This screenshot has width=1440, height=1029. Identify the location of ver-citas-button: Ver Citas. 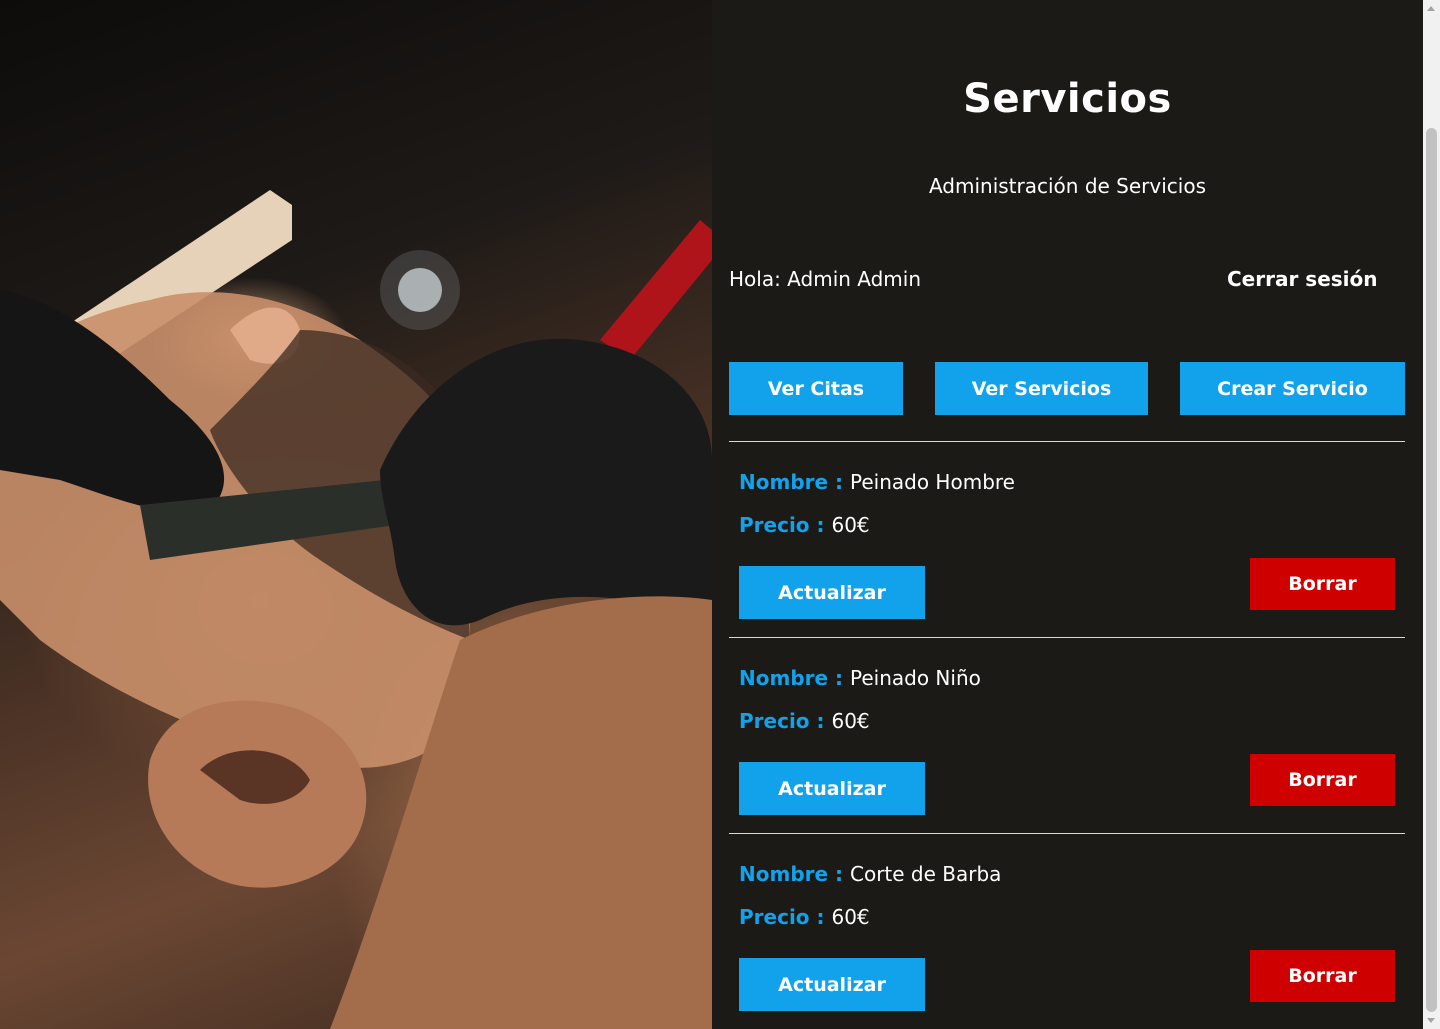
(816, 388).